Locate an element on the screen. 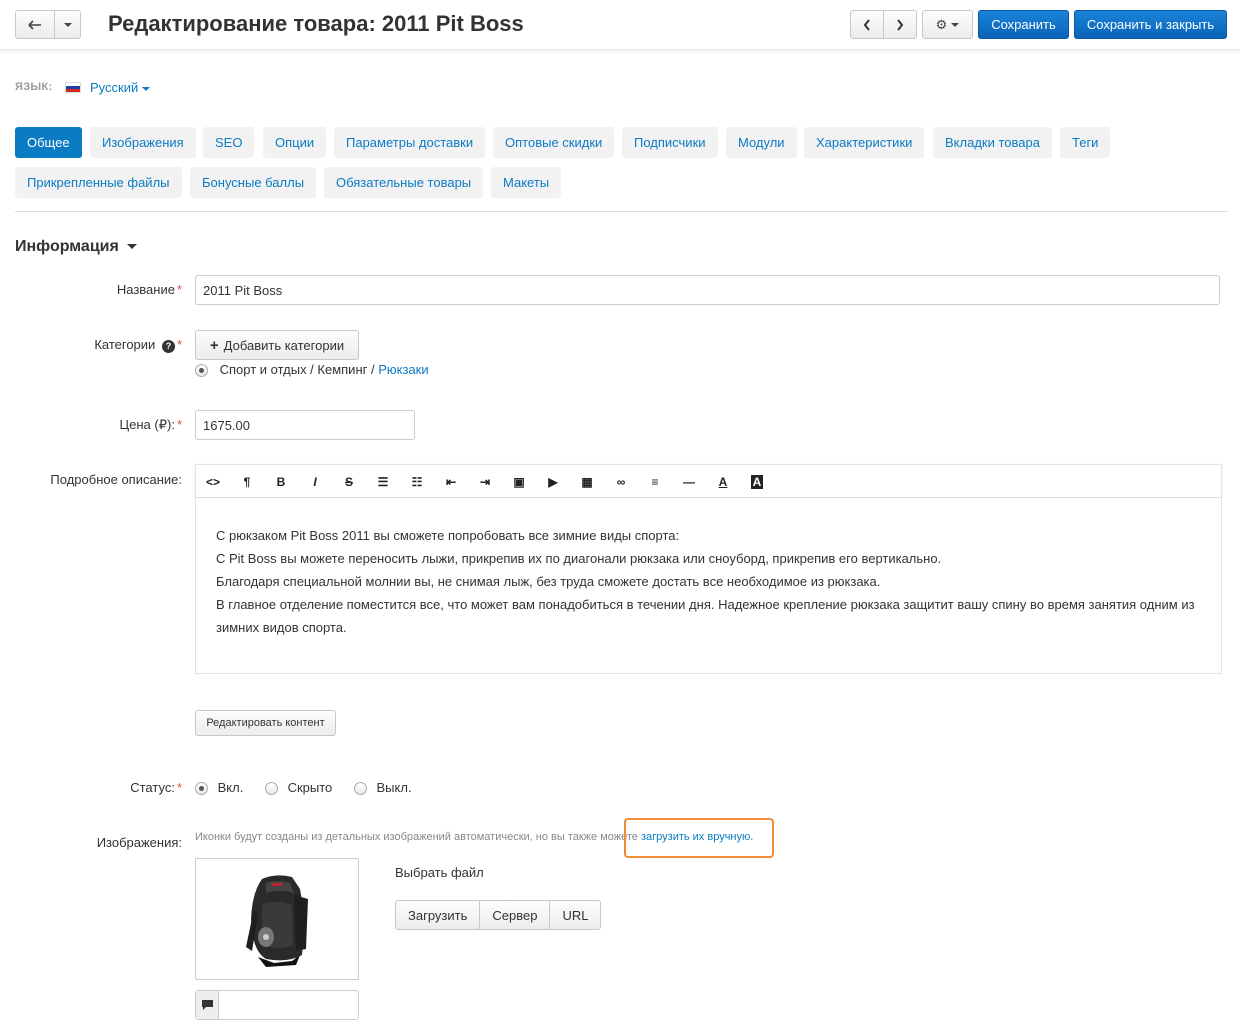 Image resolution: width=1240 pixels, height=1032 pixels. outdent-icon: ⇤ is located at coordinates (451, 482).